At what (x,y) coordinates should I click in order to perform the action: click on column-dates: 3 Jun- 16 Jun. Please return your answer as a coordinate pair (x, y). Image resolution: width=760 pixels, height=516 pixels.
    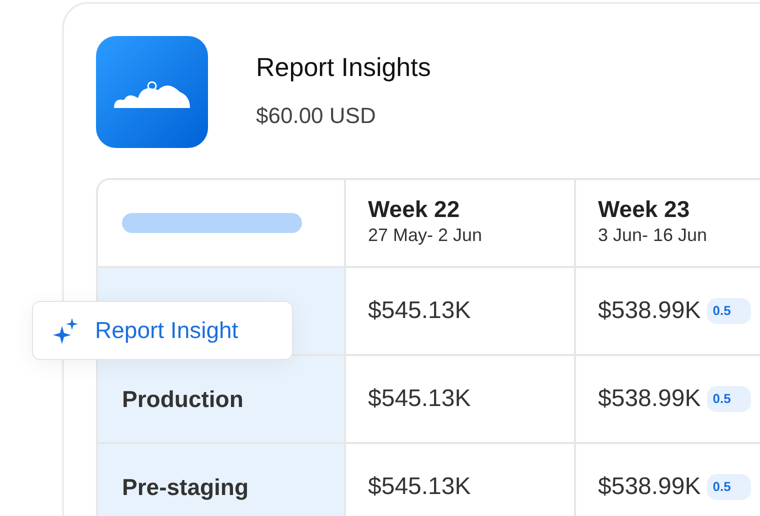
    Looking at the image, I should click on (653, 236).